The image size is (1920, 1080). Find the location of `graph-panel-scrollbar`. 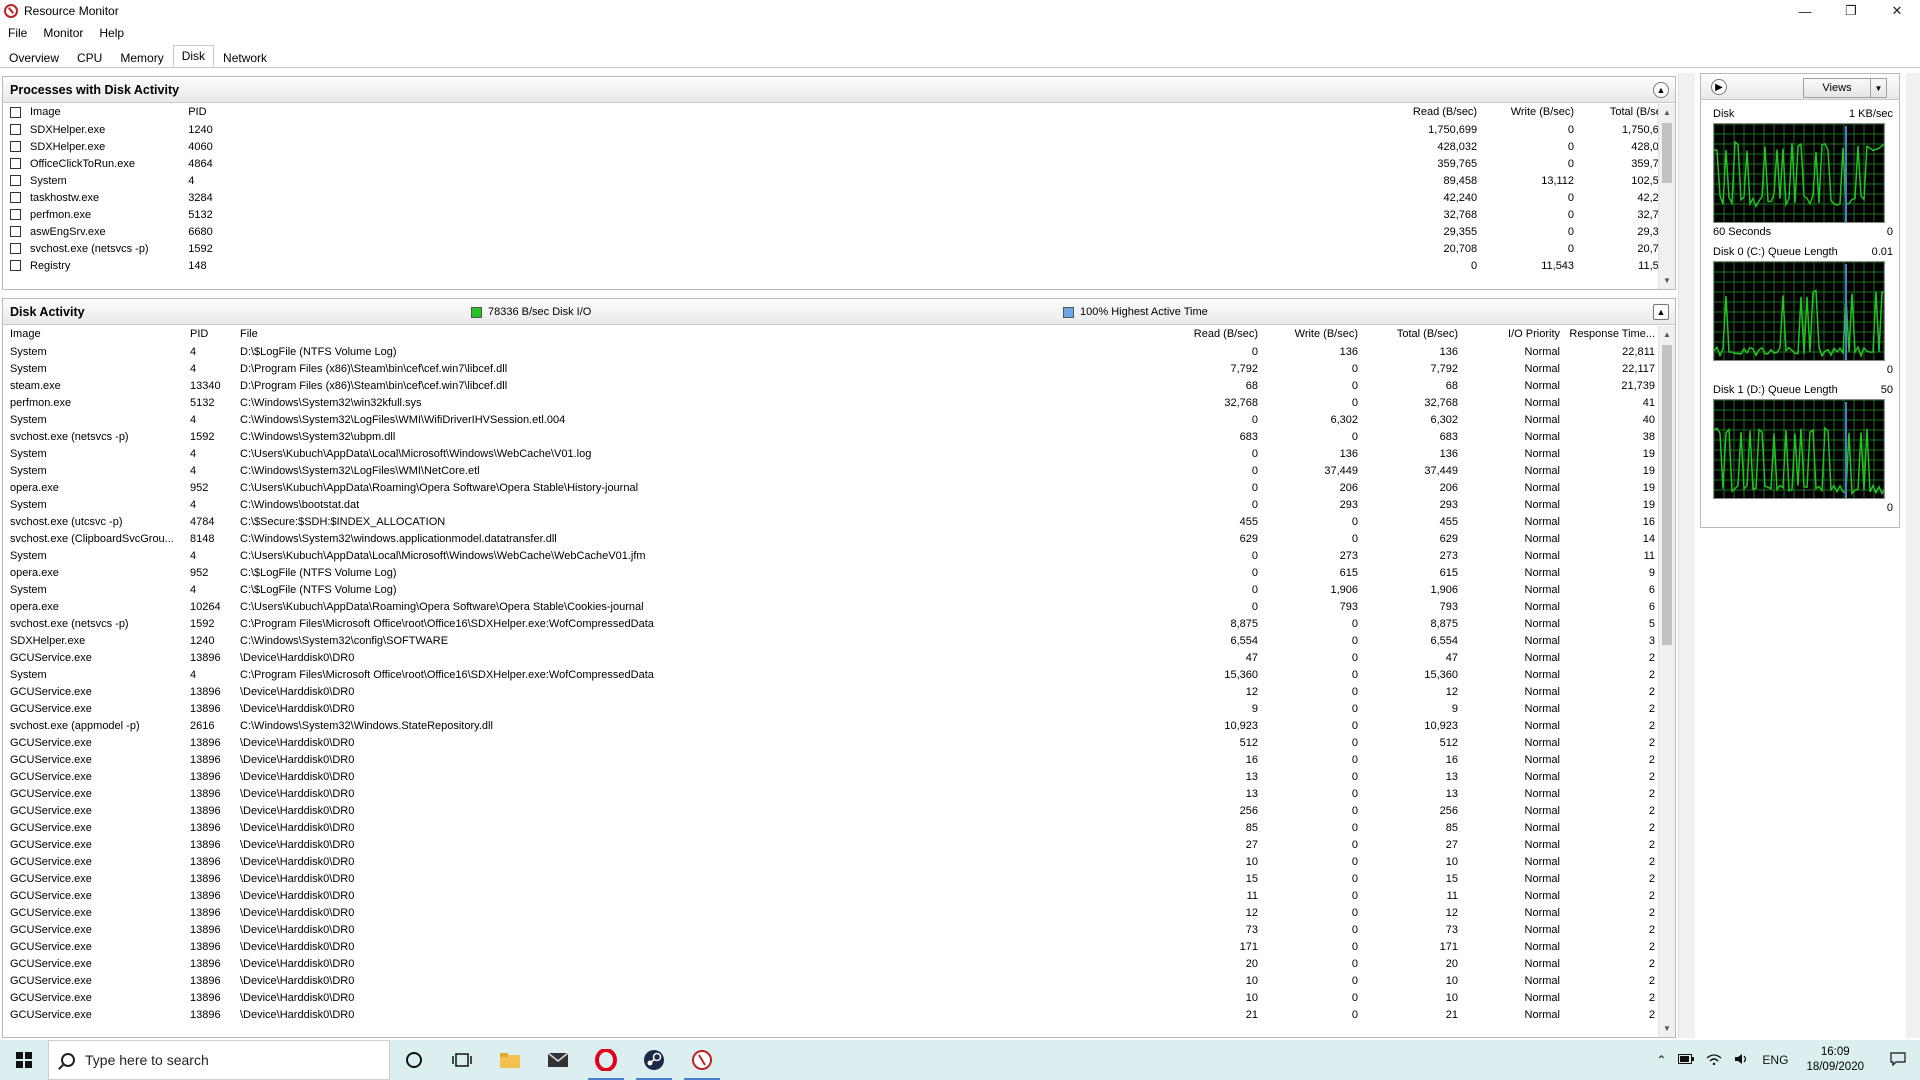

graph-panel-scrollbar is located at coordinates (1913, 555).